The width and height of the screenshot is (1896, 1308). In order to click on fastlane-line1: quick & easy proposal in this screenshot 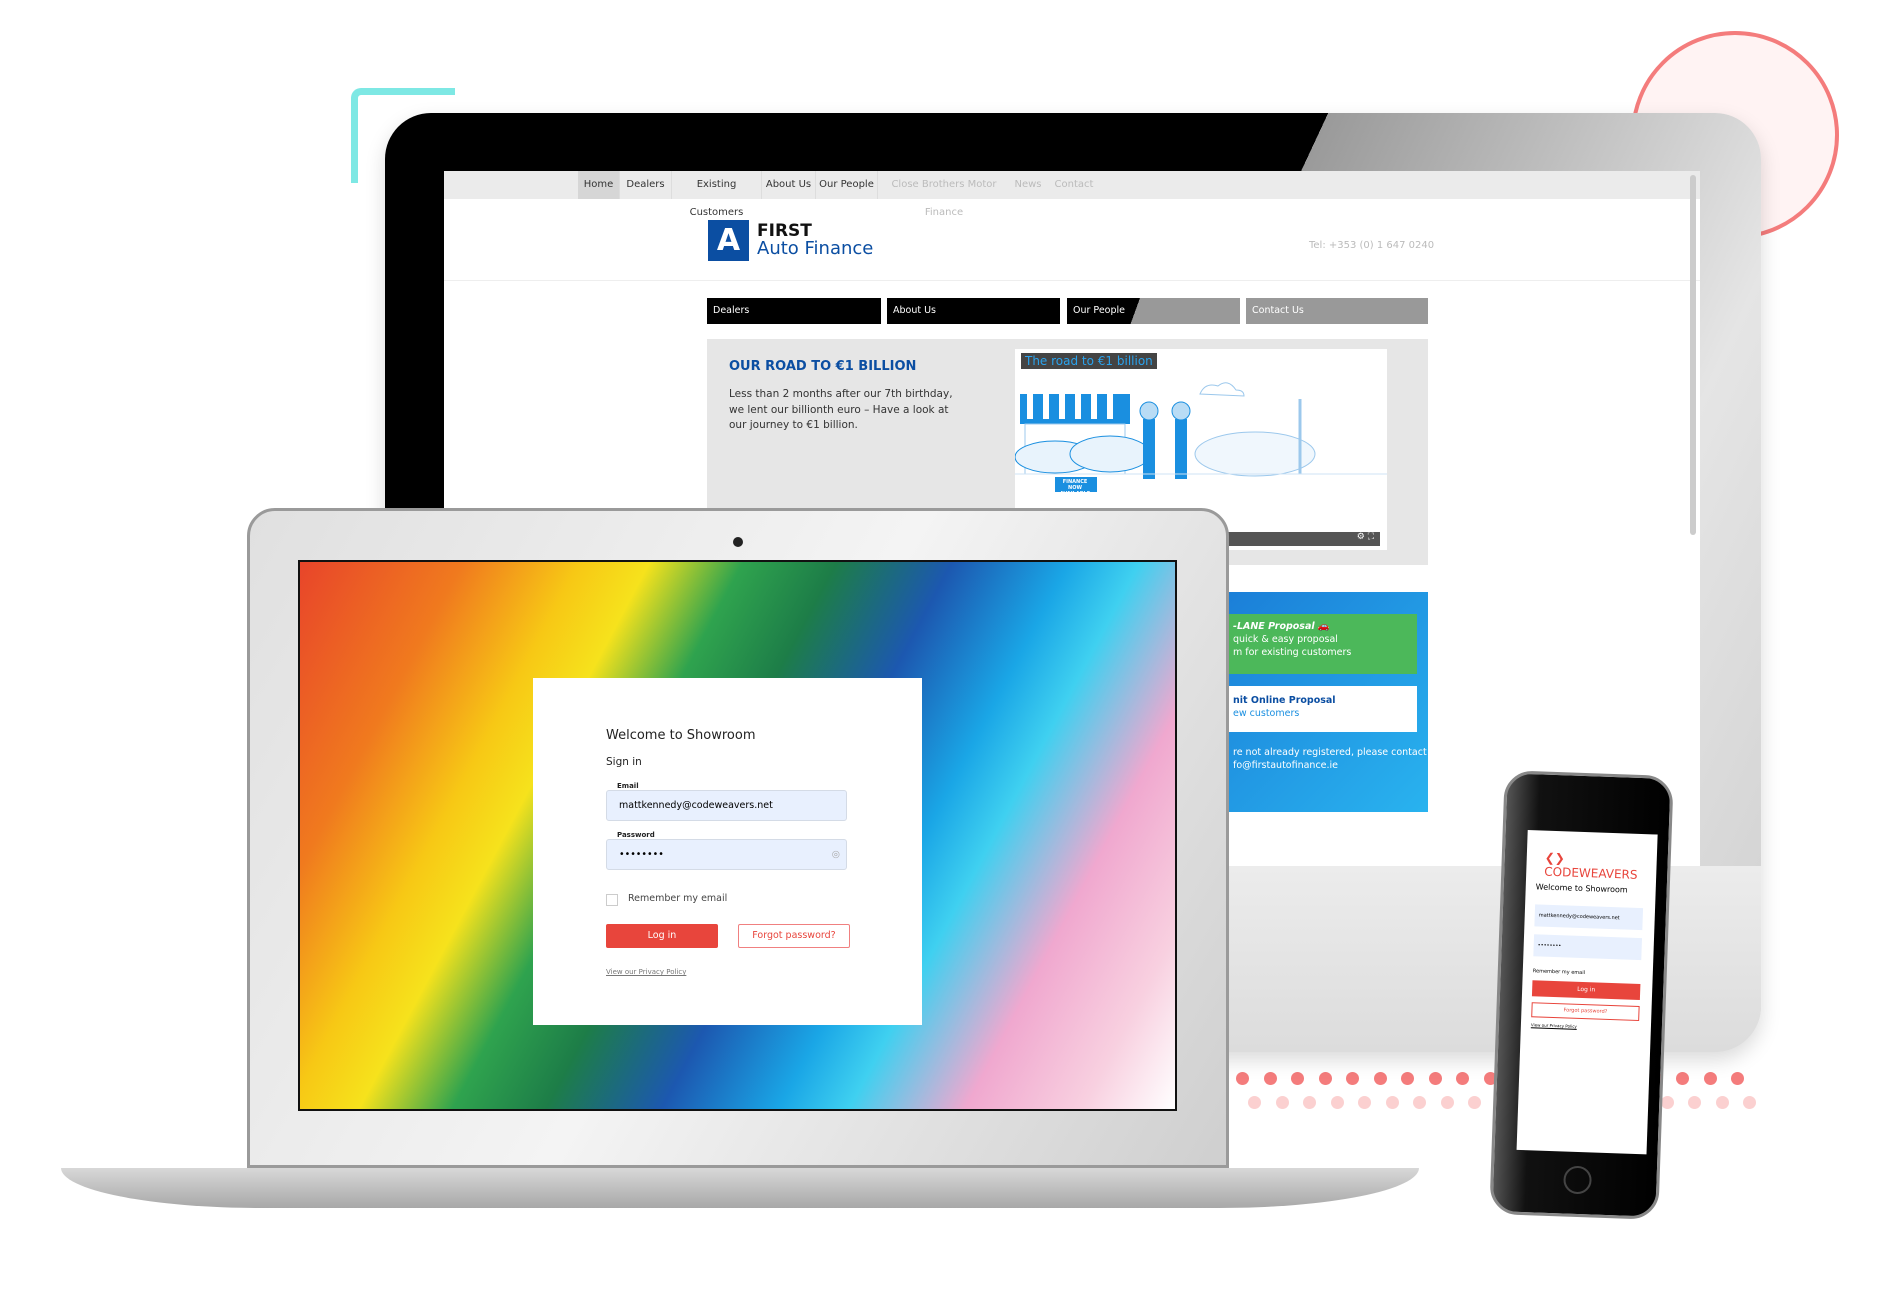, I will do `click(1285, 639)`.